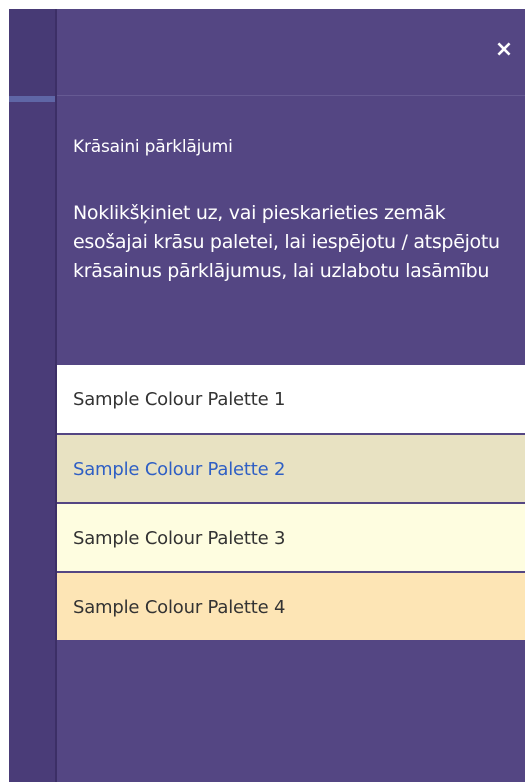  Describe the element at coordinates (153, 147) in the screenshot. I see `panel-title: Krāsaini pārklājumi` at that location.